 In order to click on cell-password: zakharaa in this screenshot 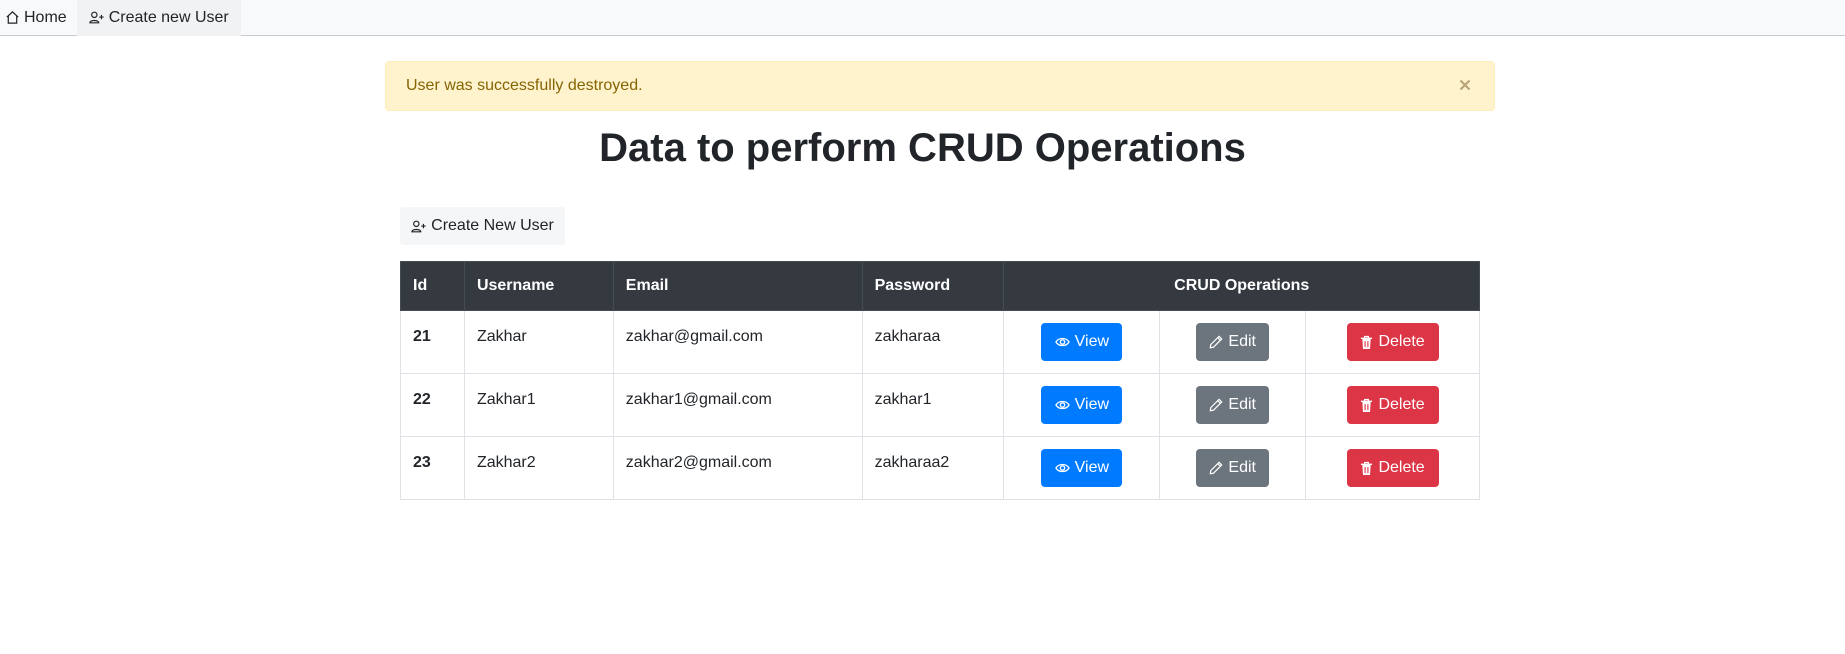, I will do `click(933, 342)`.